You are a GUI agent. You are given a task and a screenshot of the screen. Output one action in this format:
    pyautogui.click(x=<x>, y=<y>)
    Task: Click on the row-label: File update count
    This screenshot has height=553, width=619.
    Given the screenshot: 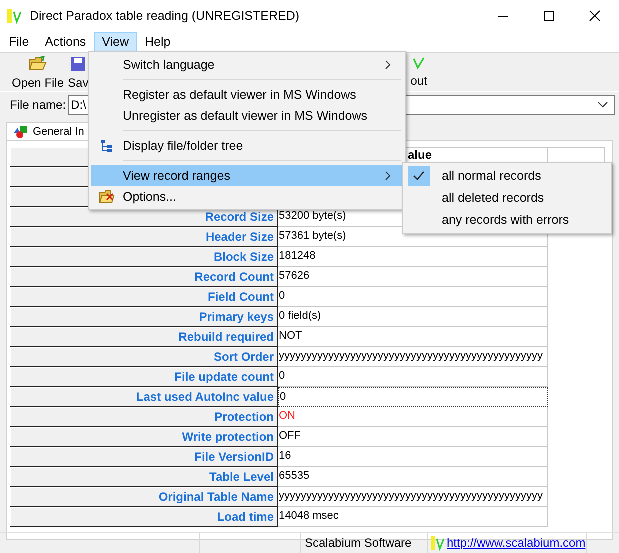 What is the action you would take?
    pyautogui.click(x=144, y=377)
    